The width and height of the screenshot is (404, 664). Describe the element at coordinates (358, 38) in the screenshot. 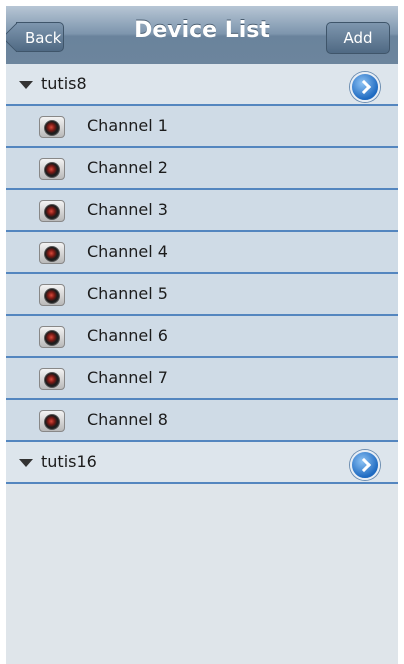

I see `add-device-button: Add` at that location.